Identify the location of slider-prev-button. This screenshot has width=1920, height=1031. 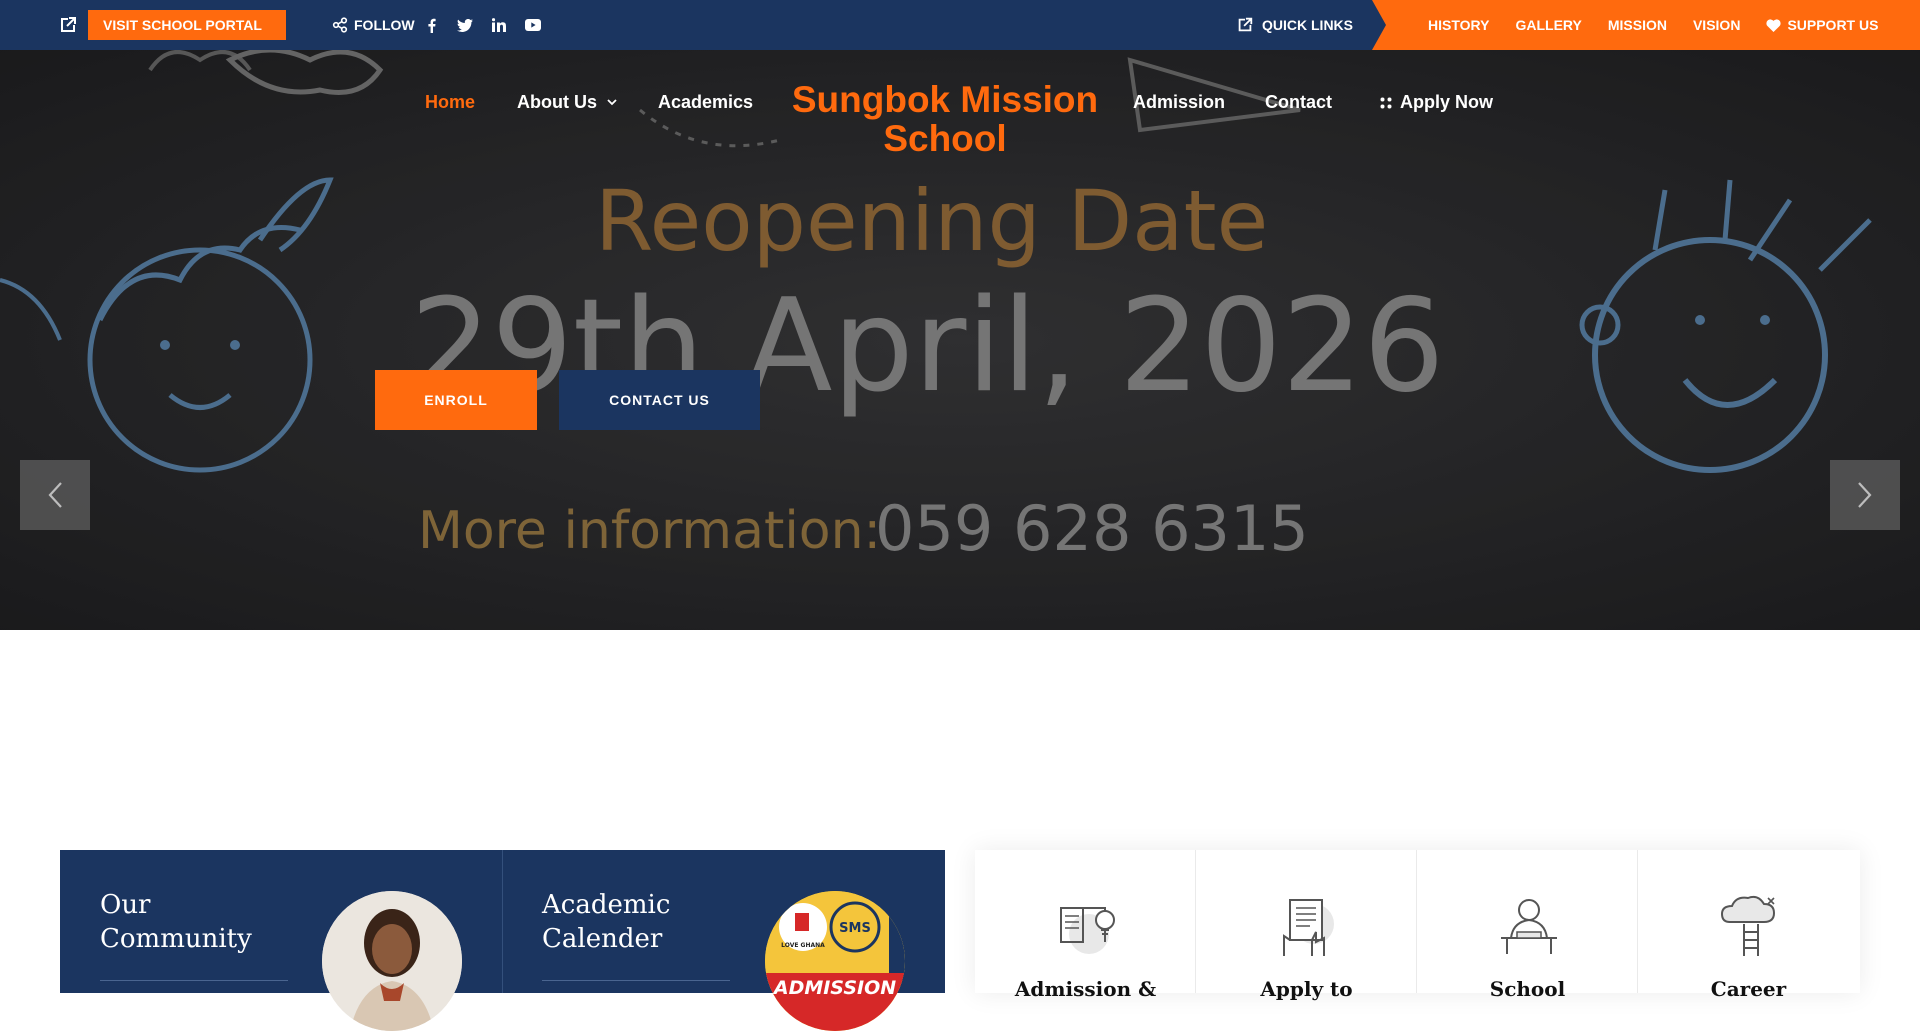
(55, 495).